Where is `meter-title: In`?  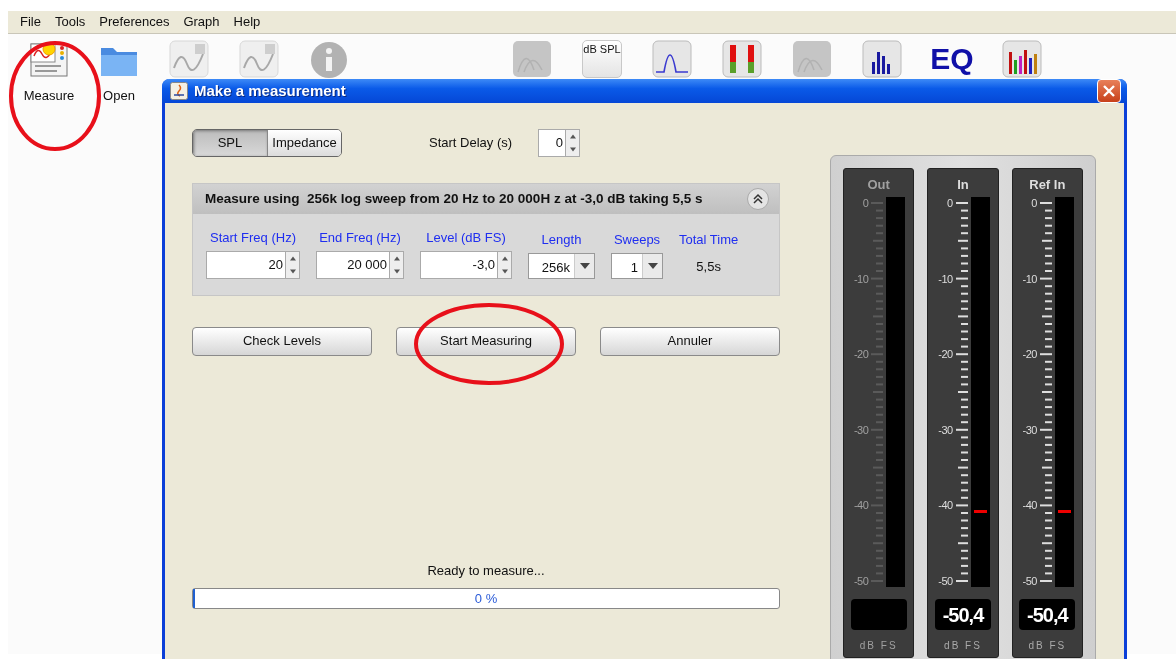 meter-title: In is located at coordinates (963, 185).